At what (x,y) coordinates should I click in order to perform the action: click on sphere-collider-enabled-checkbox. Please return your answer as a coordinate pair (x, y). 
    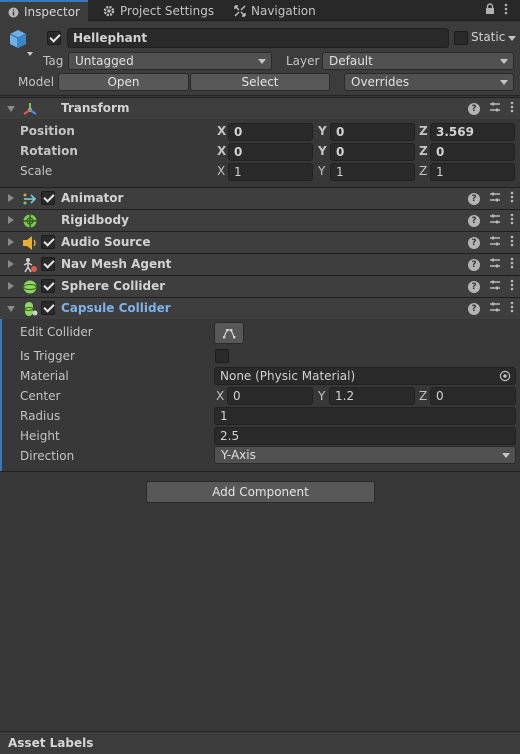
    Looking at the image, I should click on (48, 286).